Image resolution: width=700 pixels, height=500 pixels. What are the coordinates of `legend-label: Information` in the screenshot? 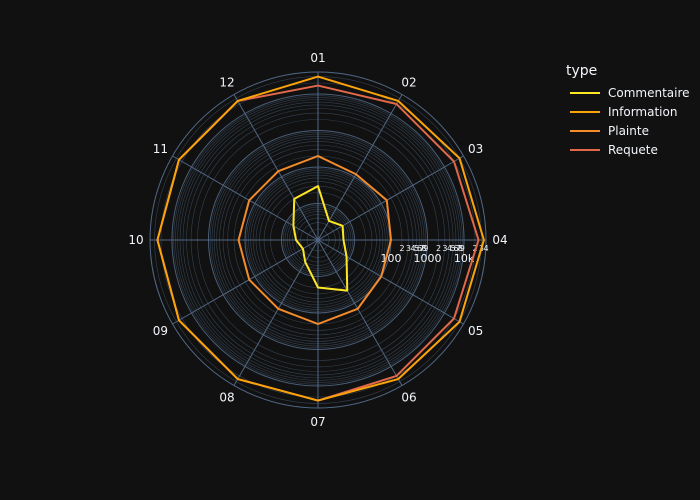 It's located at (643, 111).